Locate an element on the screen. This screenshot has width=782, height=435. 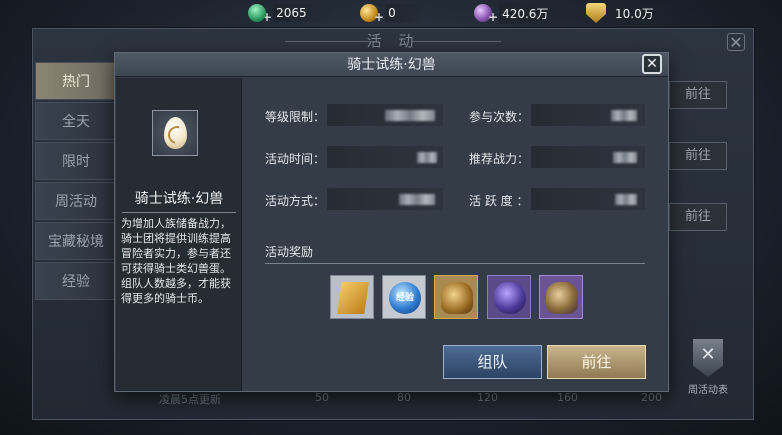
crossed-swords-icon: ✕ is located at coordinates (708, 358).